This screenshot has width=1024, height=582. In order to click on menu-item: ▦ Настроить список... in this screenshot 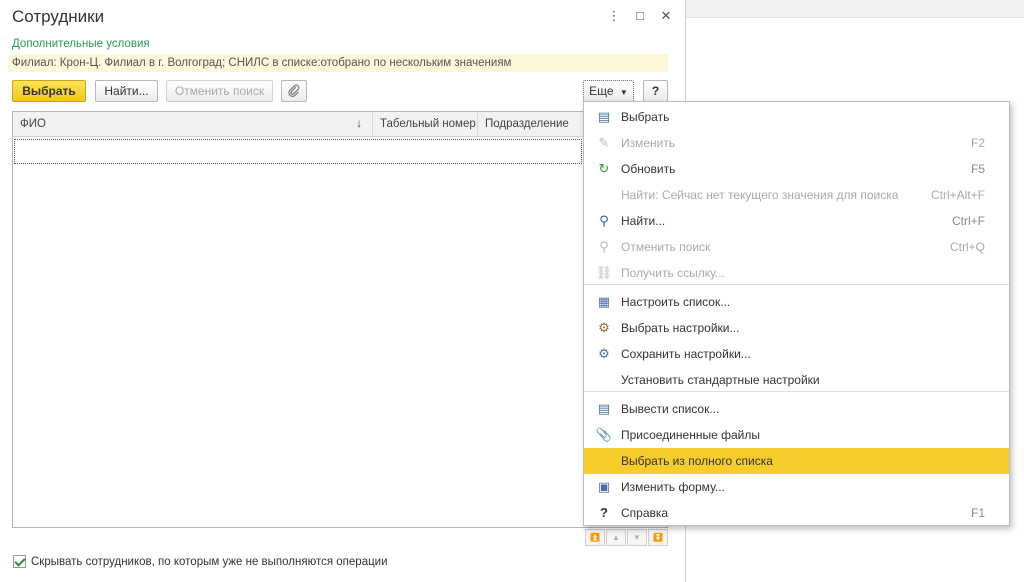, I will do `click(796, 302)`.